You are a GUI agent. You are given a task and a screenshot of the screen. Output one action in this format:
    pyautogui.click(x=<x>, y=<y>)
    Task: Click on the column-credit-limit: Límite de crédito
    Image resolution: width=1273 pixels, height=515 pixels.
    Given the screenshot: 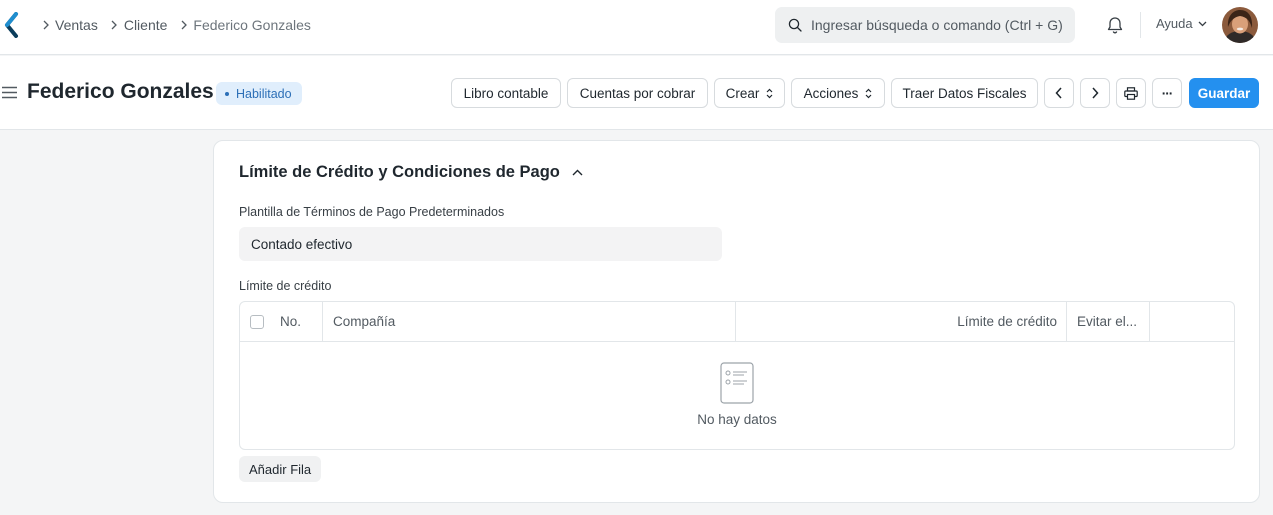 What is the action you would take?
    pyautogui.click(x=901, y=321)
    